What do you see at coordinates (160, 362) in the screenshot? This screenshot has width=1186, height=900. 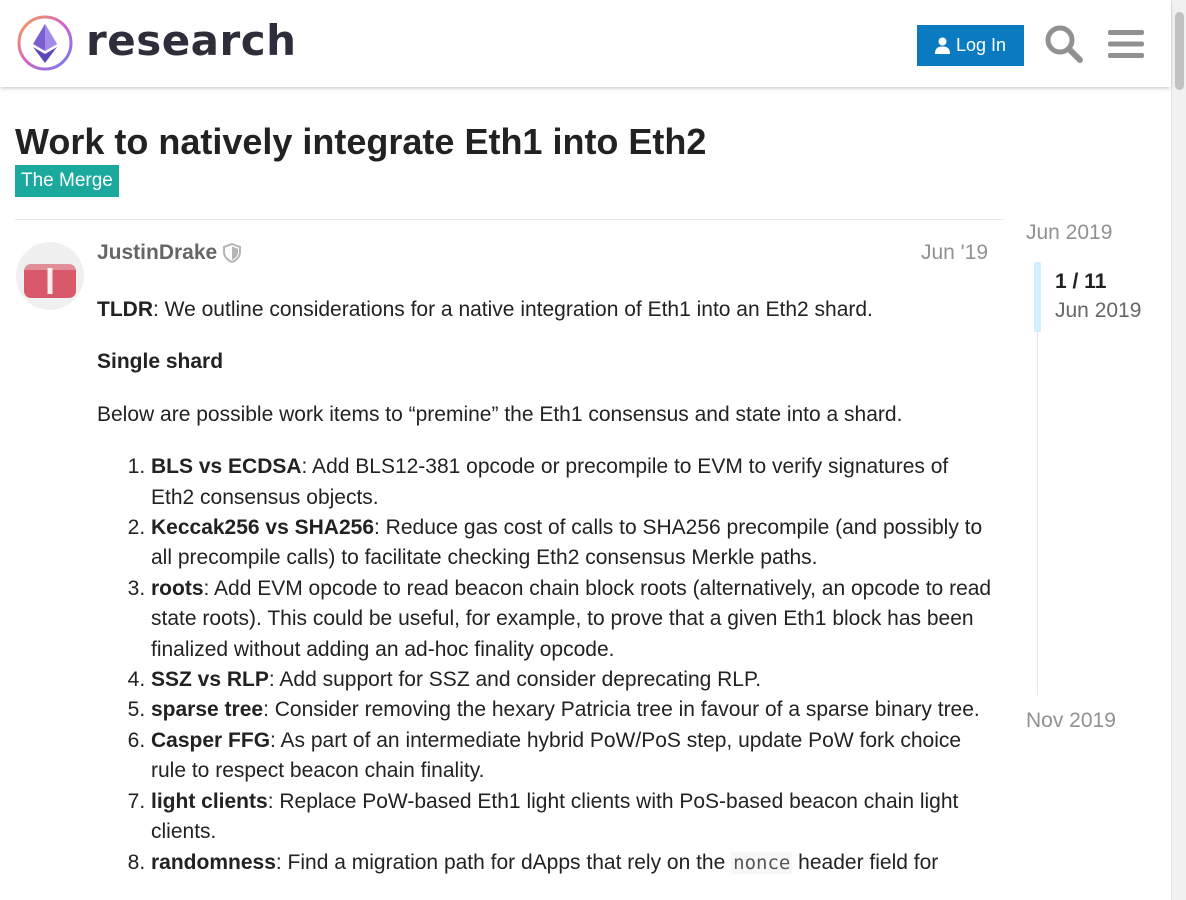 I see `section-heading: Single shard` at bounding box center [160, 362].